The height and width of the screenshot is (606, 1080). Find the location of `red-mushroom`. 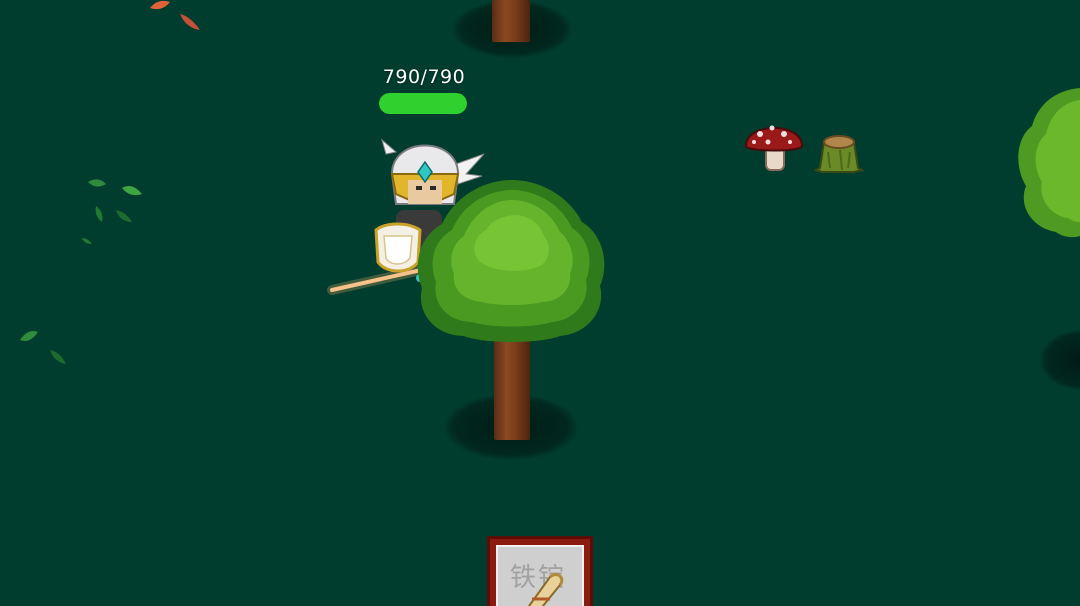

red-mushroom is located at coordinates (774, 143).